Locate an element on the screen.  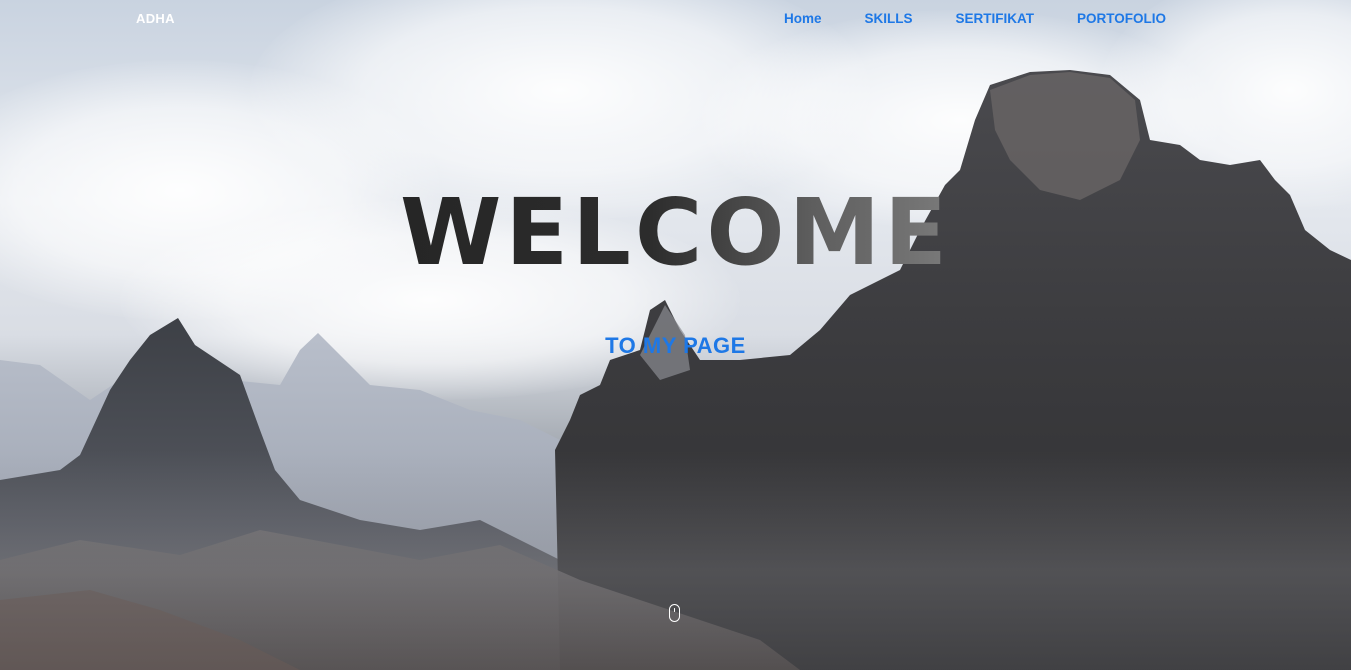
nav-links: Home SKILLS SERTIFIKAT PORTOFOLIO is located at coordinates (975, 18).